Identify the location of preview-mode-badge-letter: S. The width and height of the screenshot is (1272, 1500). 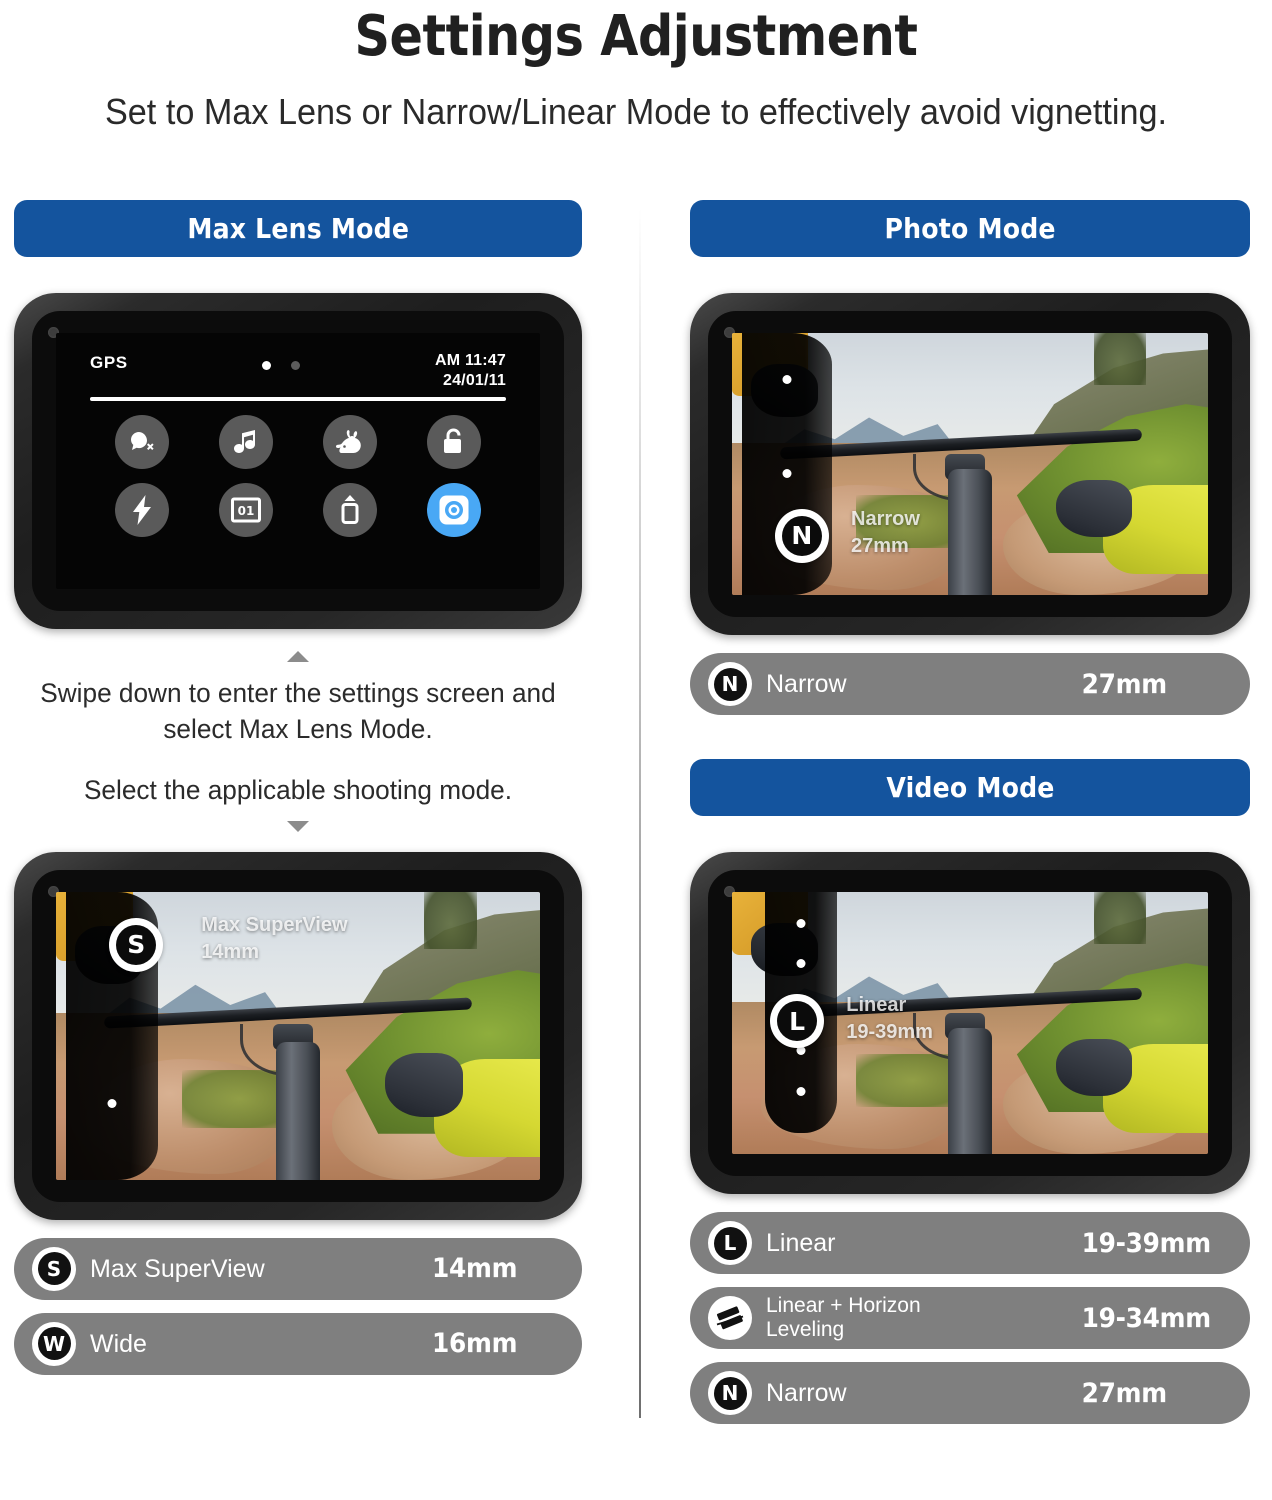
(136, 944).